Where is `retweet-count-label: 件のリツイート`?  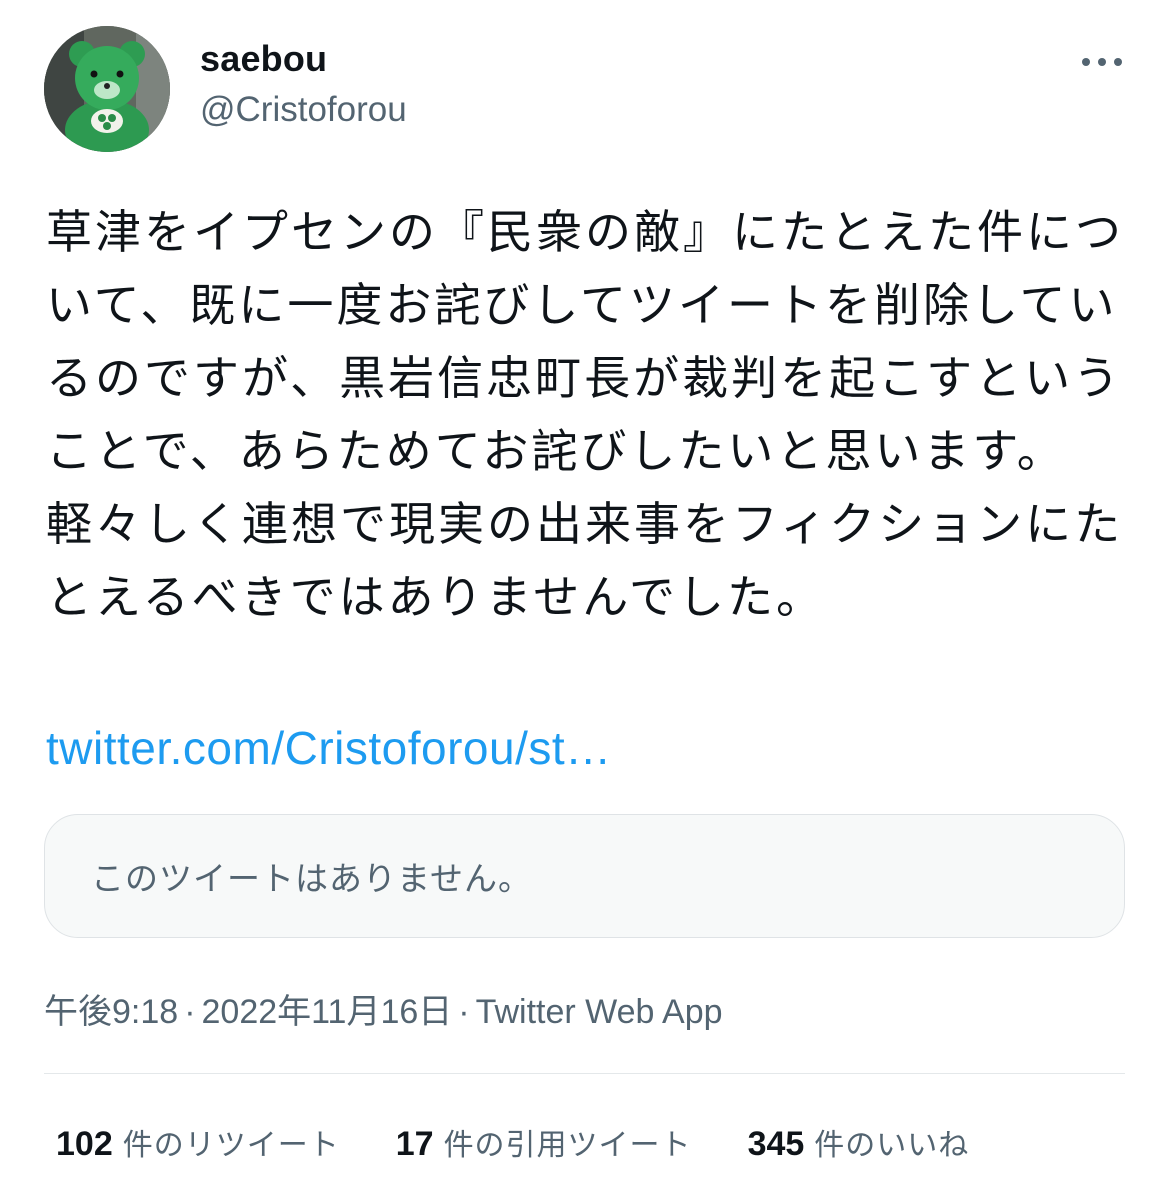 retweet-count-label: 件のリツイート is located at coordinates (231, 1145).